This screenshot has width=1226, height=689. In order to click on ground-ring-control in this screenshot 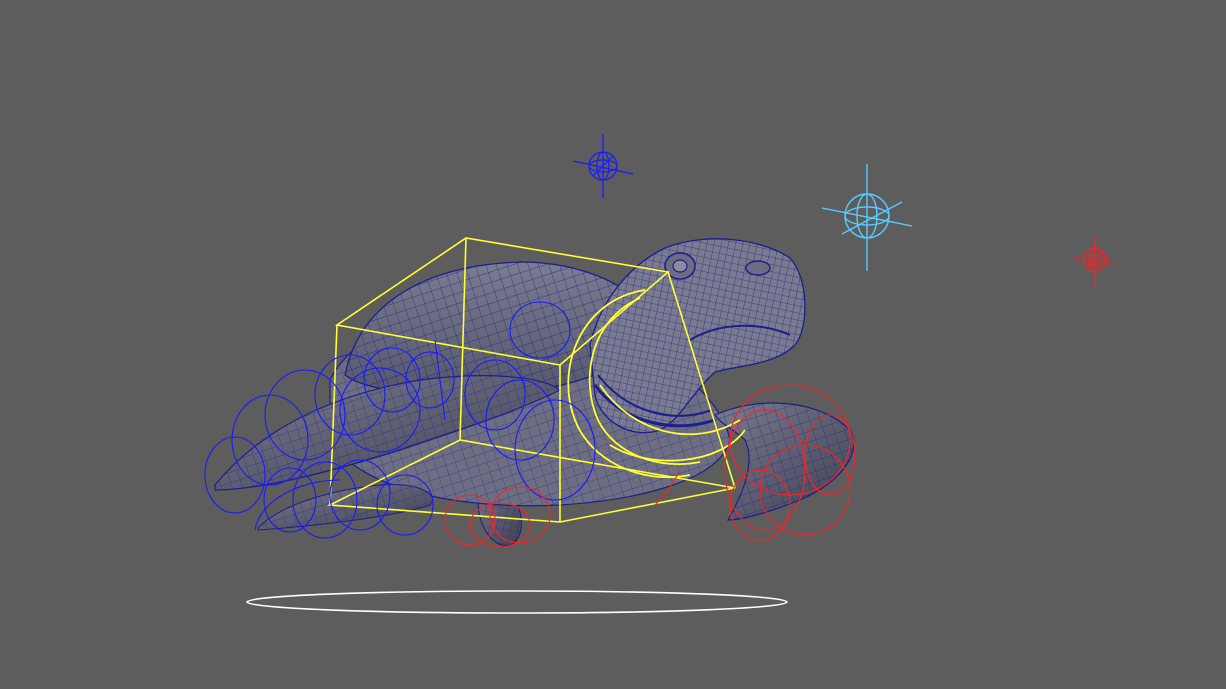, I will do `click(517, 602)`.